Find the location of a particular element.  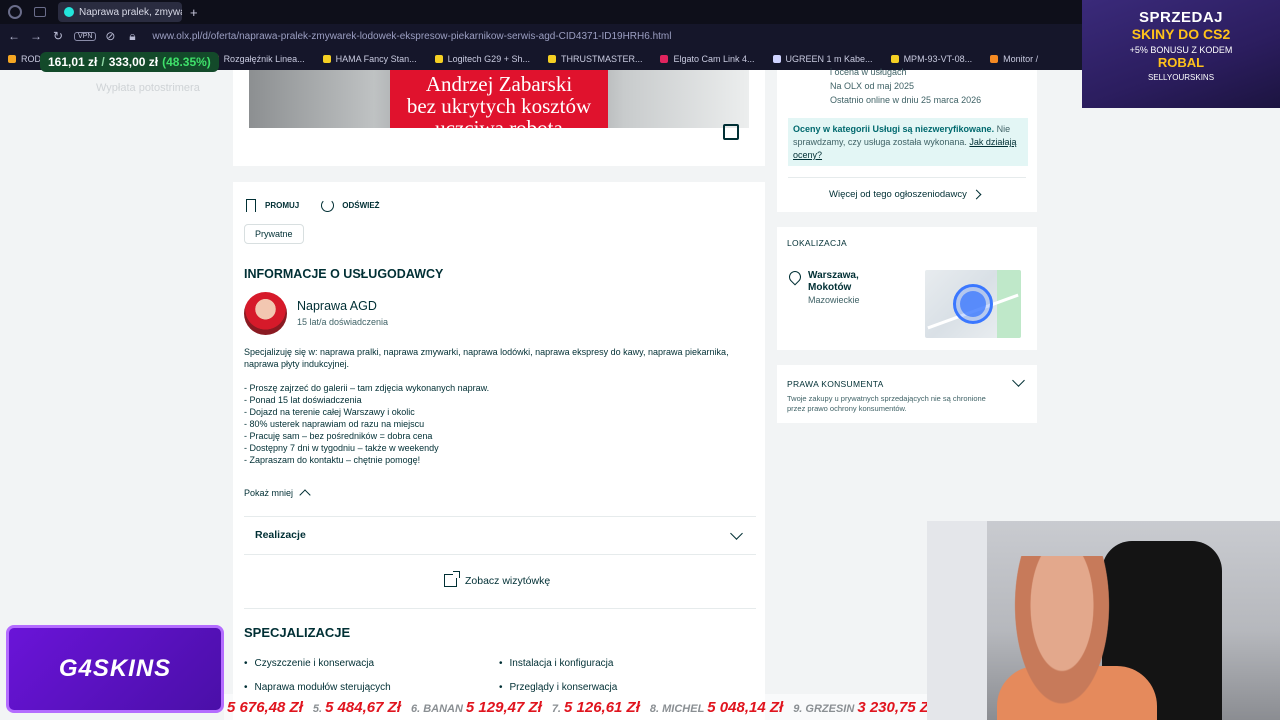

ticker-value: 5 048,14 Zł is located at coordinates (745, 707).